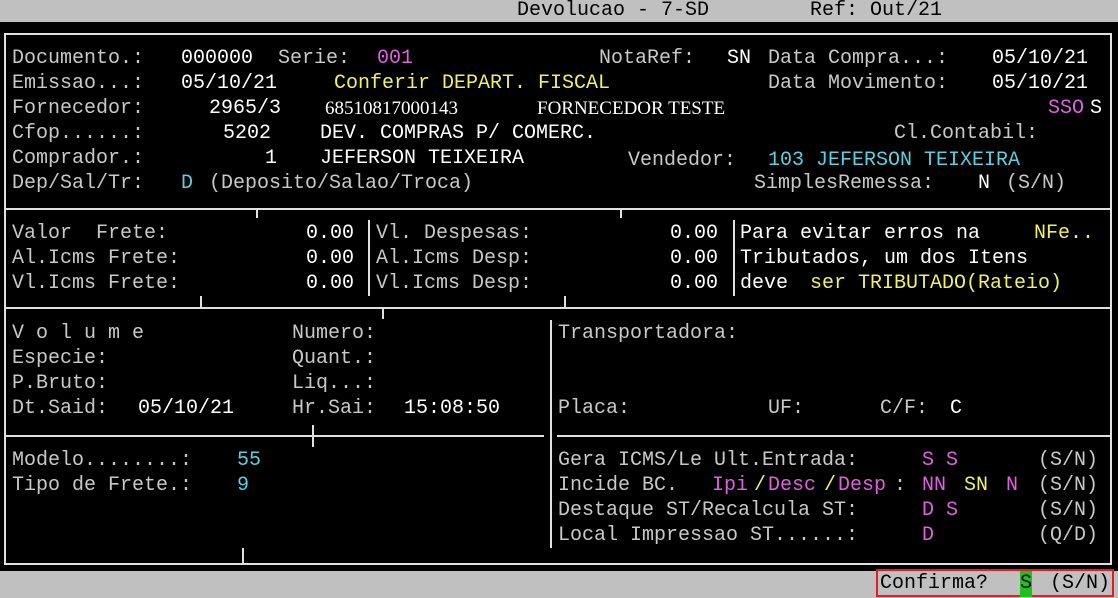 Image resolution: width=1118 pixels, height=598 pixels. Describe the element at coordinates (936, 283) in the screenshot. I see `warning-tributado: ser TRIBUTADO(Rateio)` at that location.